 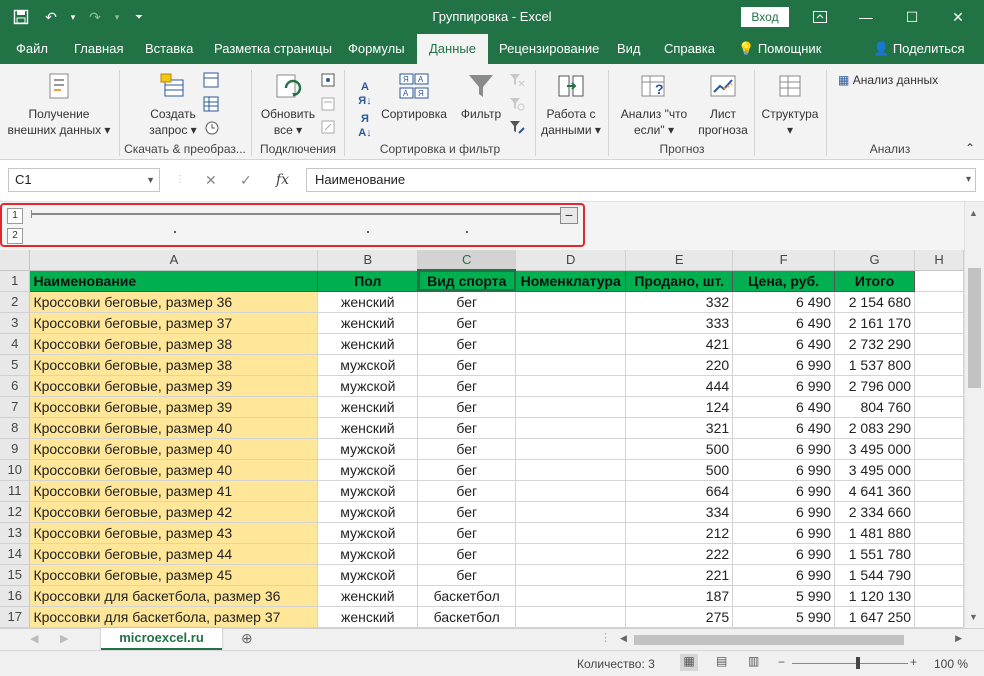 What do you see at coordinates (211, 104) in the screenshot?
I see `from-table-icon` at bounding box center [211, 104].